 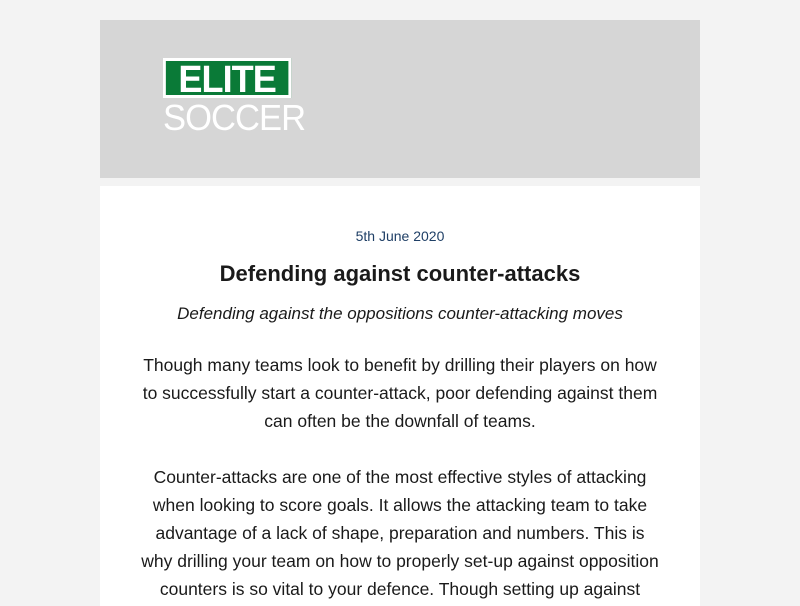 What do you see at coordinates (400, 182) in the screenshot?
I see `header-spacer` at bounding box center [400, 182].